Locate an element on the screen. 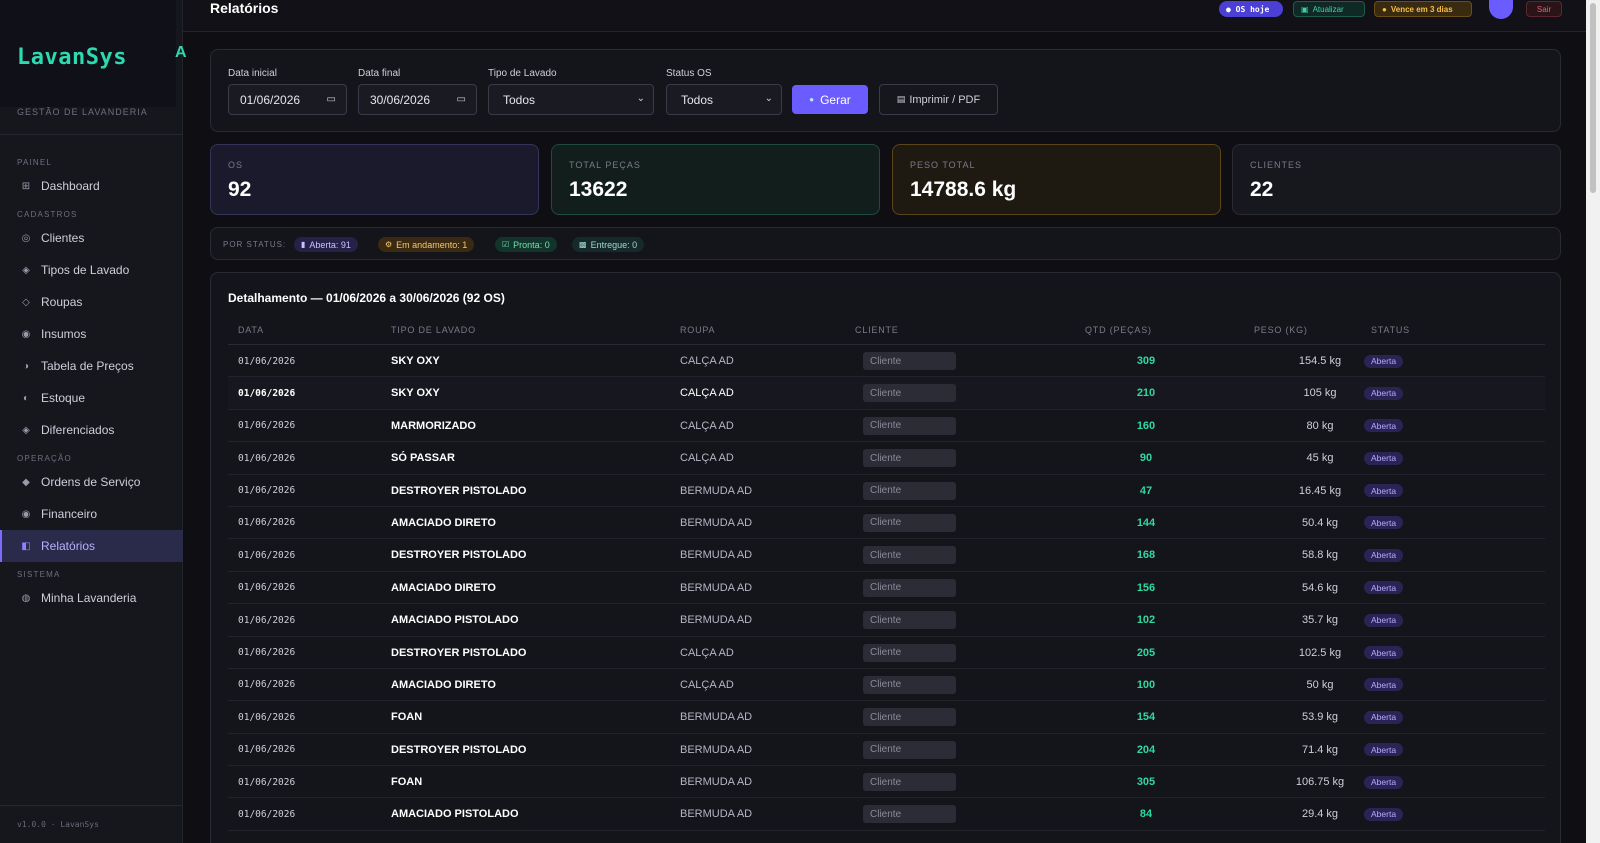  imprimir-pdf-button: ▤ Imprimir / PDF is located at coordinates (938, 99).